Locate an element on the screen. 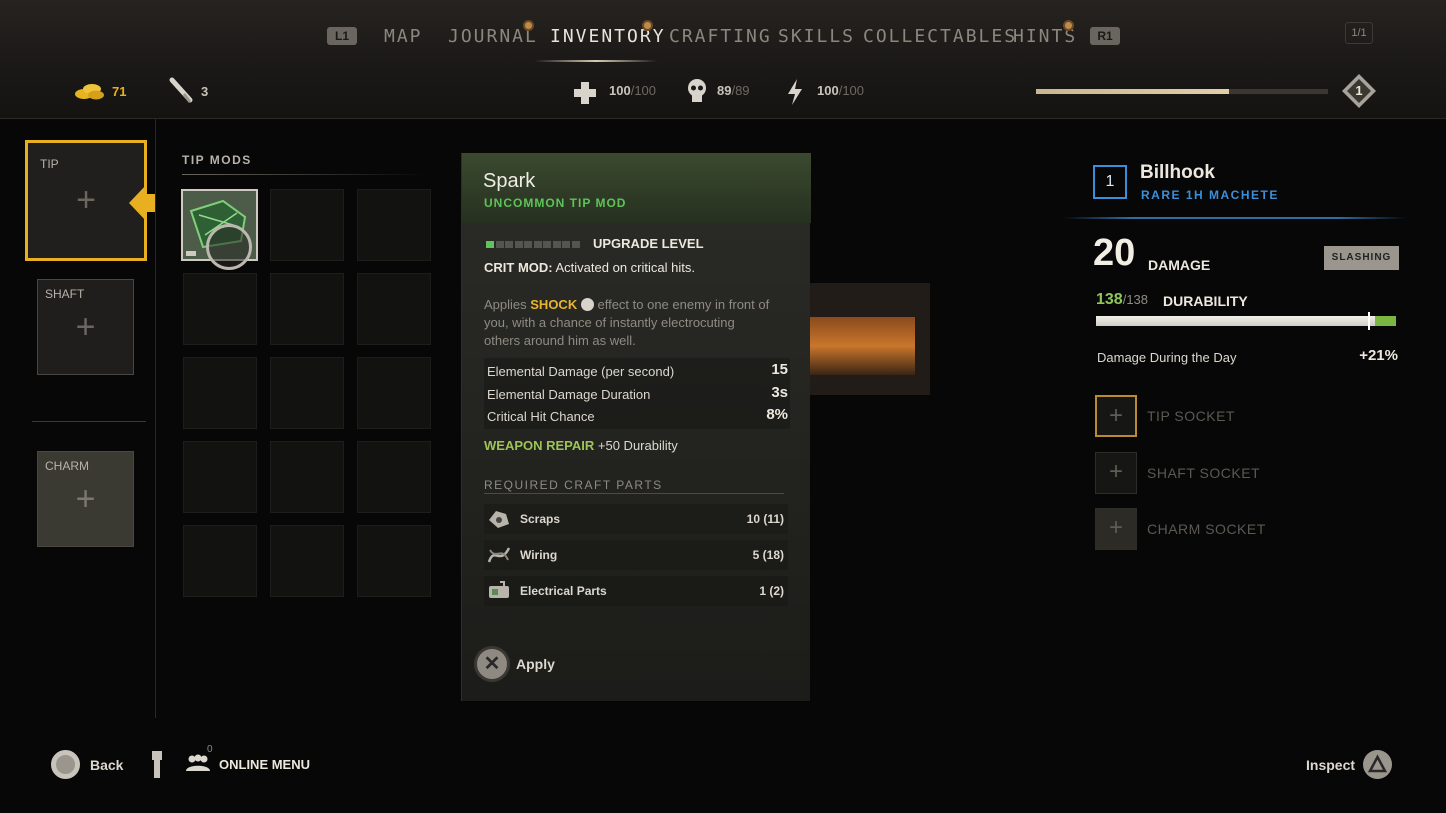 Image resolution: width=1446 pixels, height=813 pixels. part-name: Scraps is located at coordinates (540, 519).